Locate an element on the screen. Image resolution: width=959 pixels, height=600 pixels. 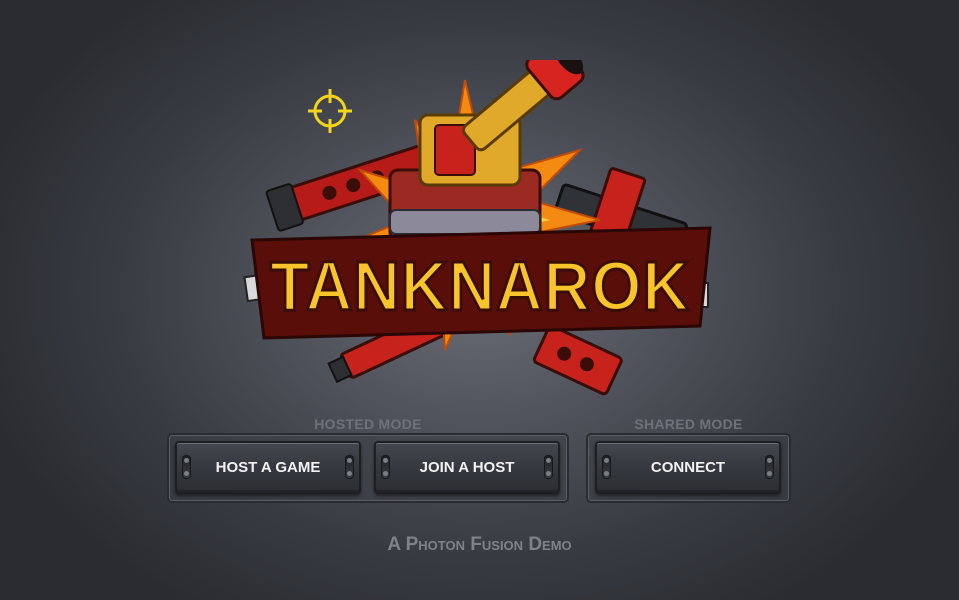
host-a-game-button: HOST A GAME is located at coordinates (268, 467).